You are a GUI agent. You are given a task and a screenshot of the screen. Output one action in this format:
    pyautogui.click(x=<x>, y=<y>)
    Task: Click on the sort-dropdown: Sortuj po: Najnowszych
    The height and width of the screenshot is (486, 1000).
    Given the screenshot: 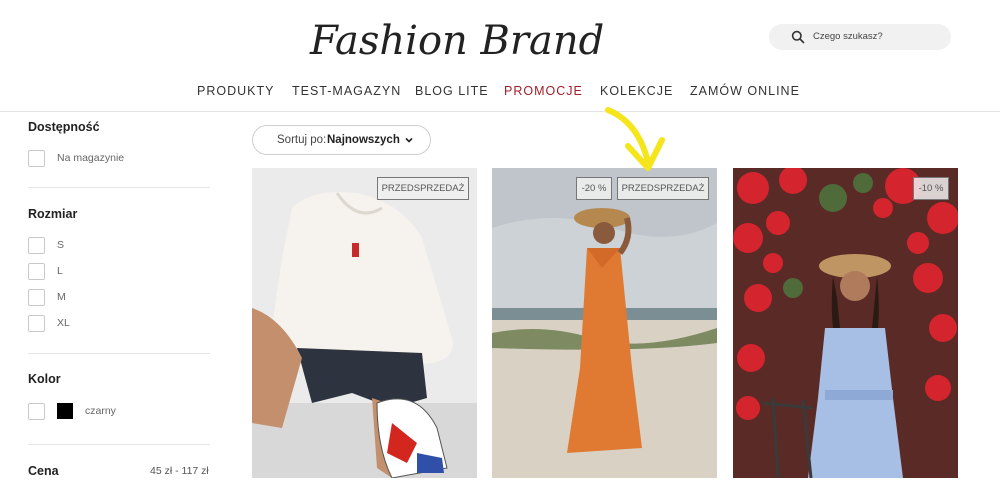 What is the action you would take?
    pyautogui.click(x=341, y=140)
    